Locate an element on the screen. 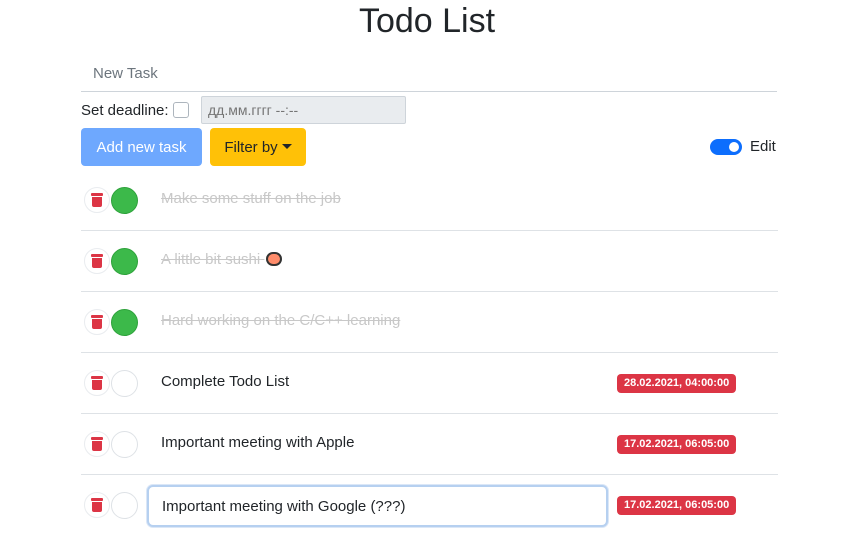 This screenshot has width=854, height=559. task-text: Complete Todo List is located at coordinates (225, 381).